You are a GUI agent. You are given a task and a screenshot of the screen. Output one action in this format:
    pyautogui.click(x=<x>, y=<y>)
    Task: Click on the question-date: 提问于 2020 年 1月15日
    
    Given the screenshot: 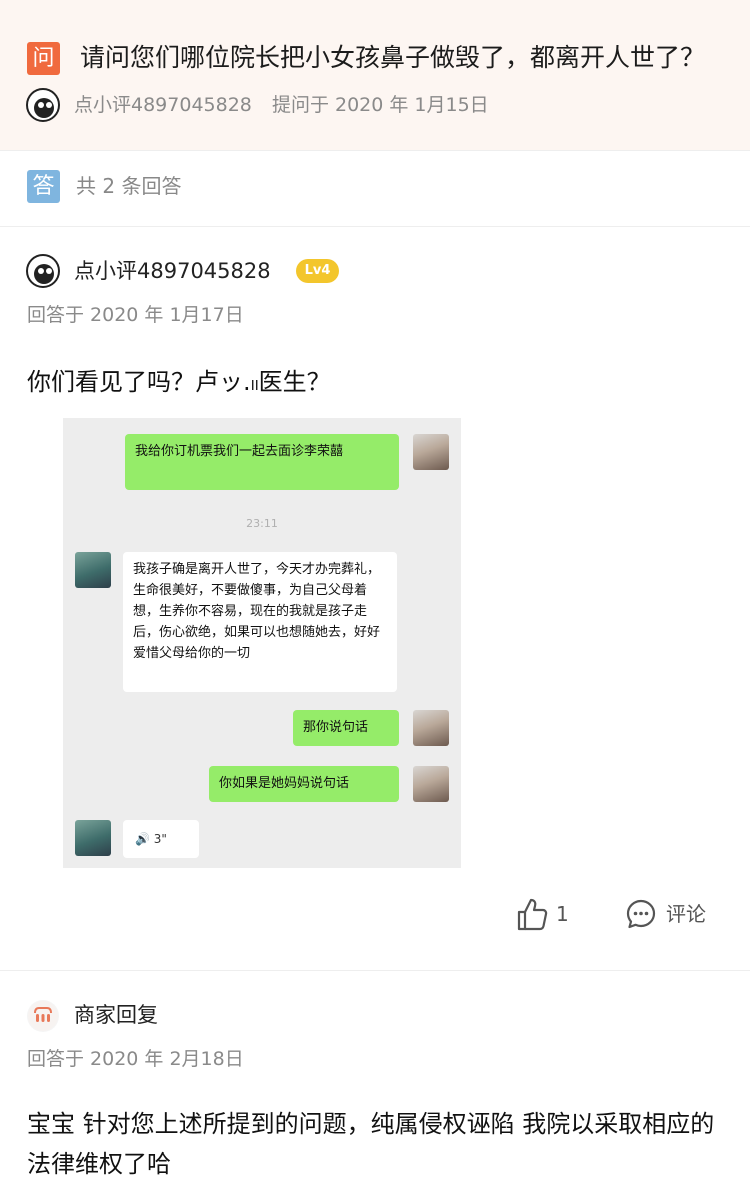 What is the action you would take?
    pyautogui.click(x=380, y=105)
    